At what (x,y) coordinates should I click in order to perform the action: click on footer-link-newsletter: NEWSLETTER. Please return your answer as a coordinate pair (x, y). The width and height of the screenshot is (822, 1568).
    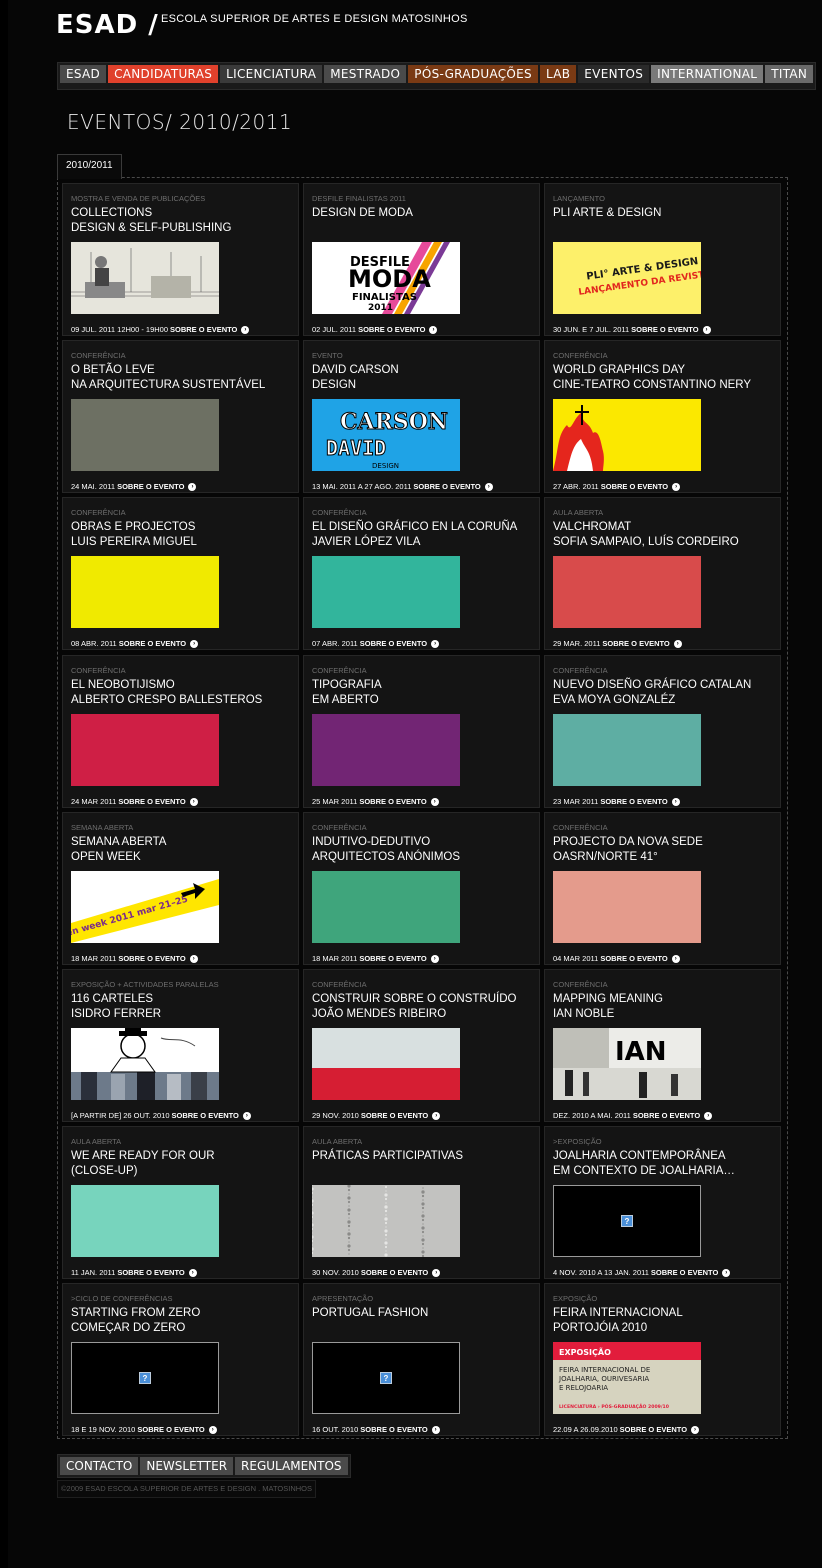
    Looking at the image, I should click on (187, 1466).